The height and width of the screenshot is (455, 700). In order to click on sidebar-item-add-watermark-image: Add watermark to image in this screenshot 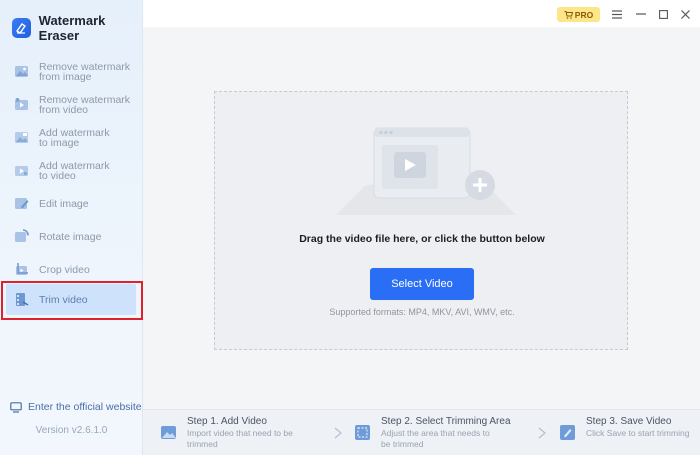, I will do `click(71, 137)`.